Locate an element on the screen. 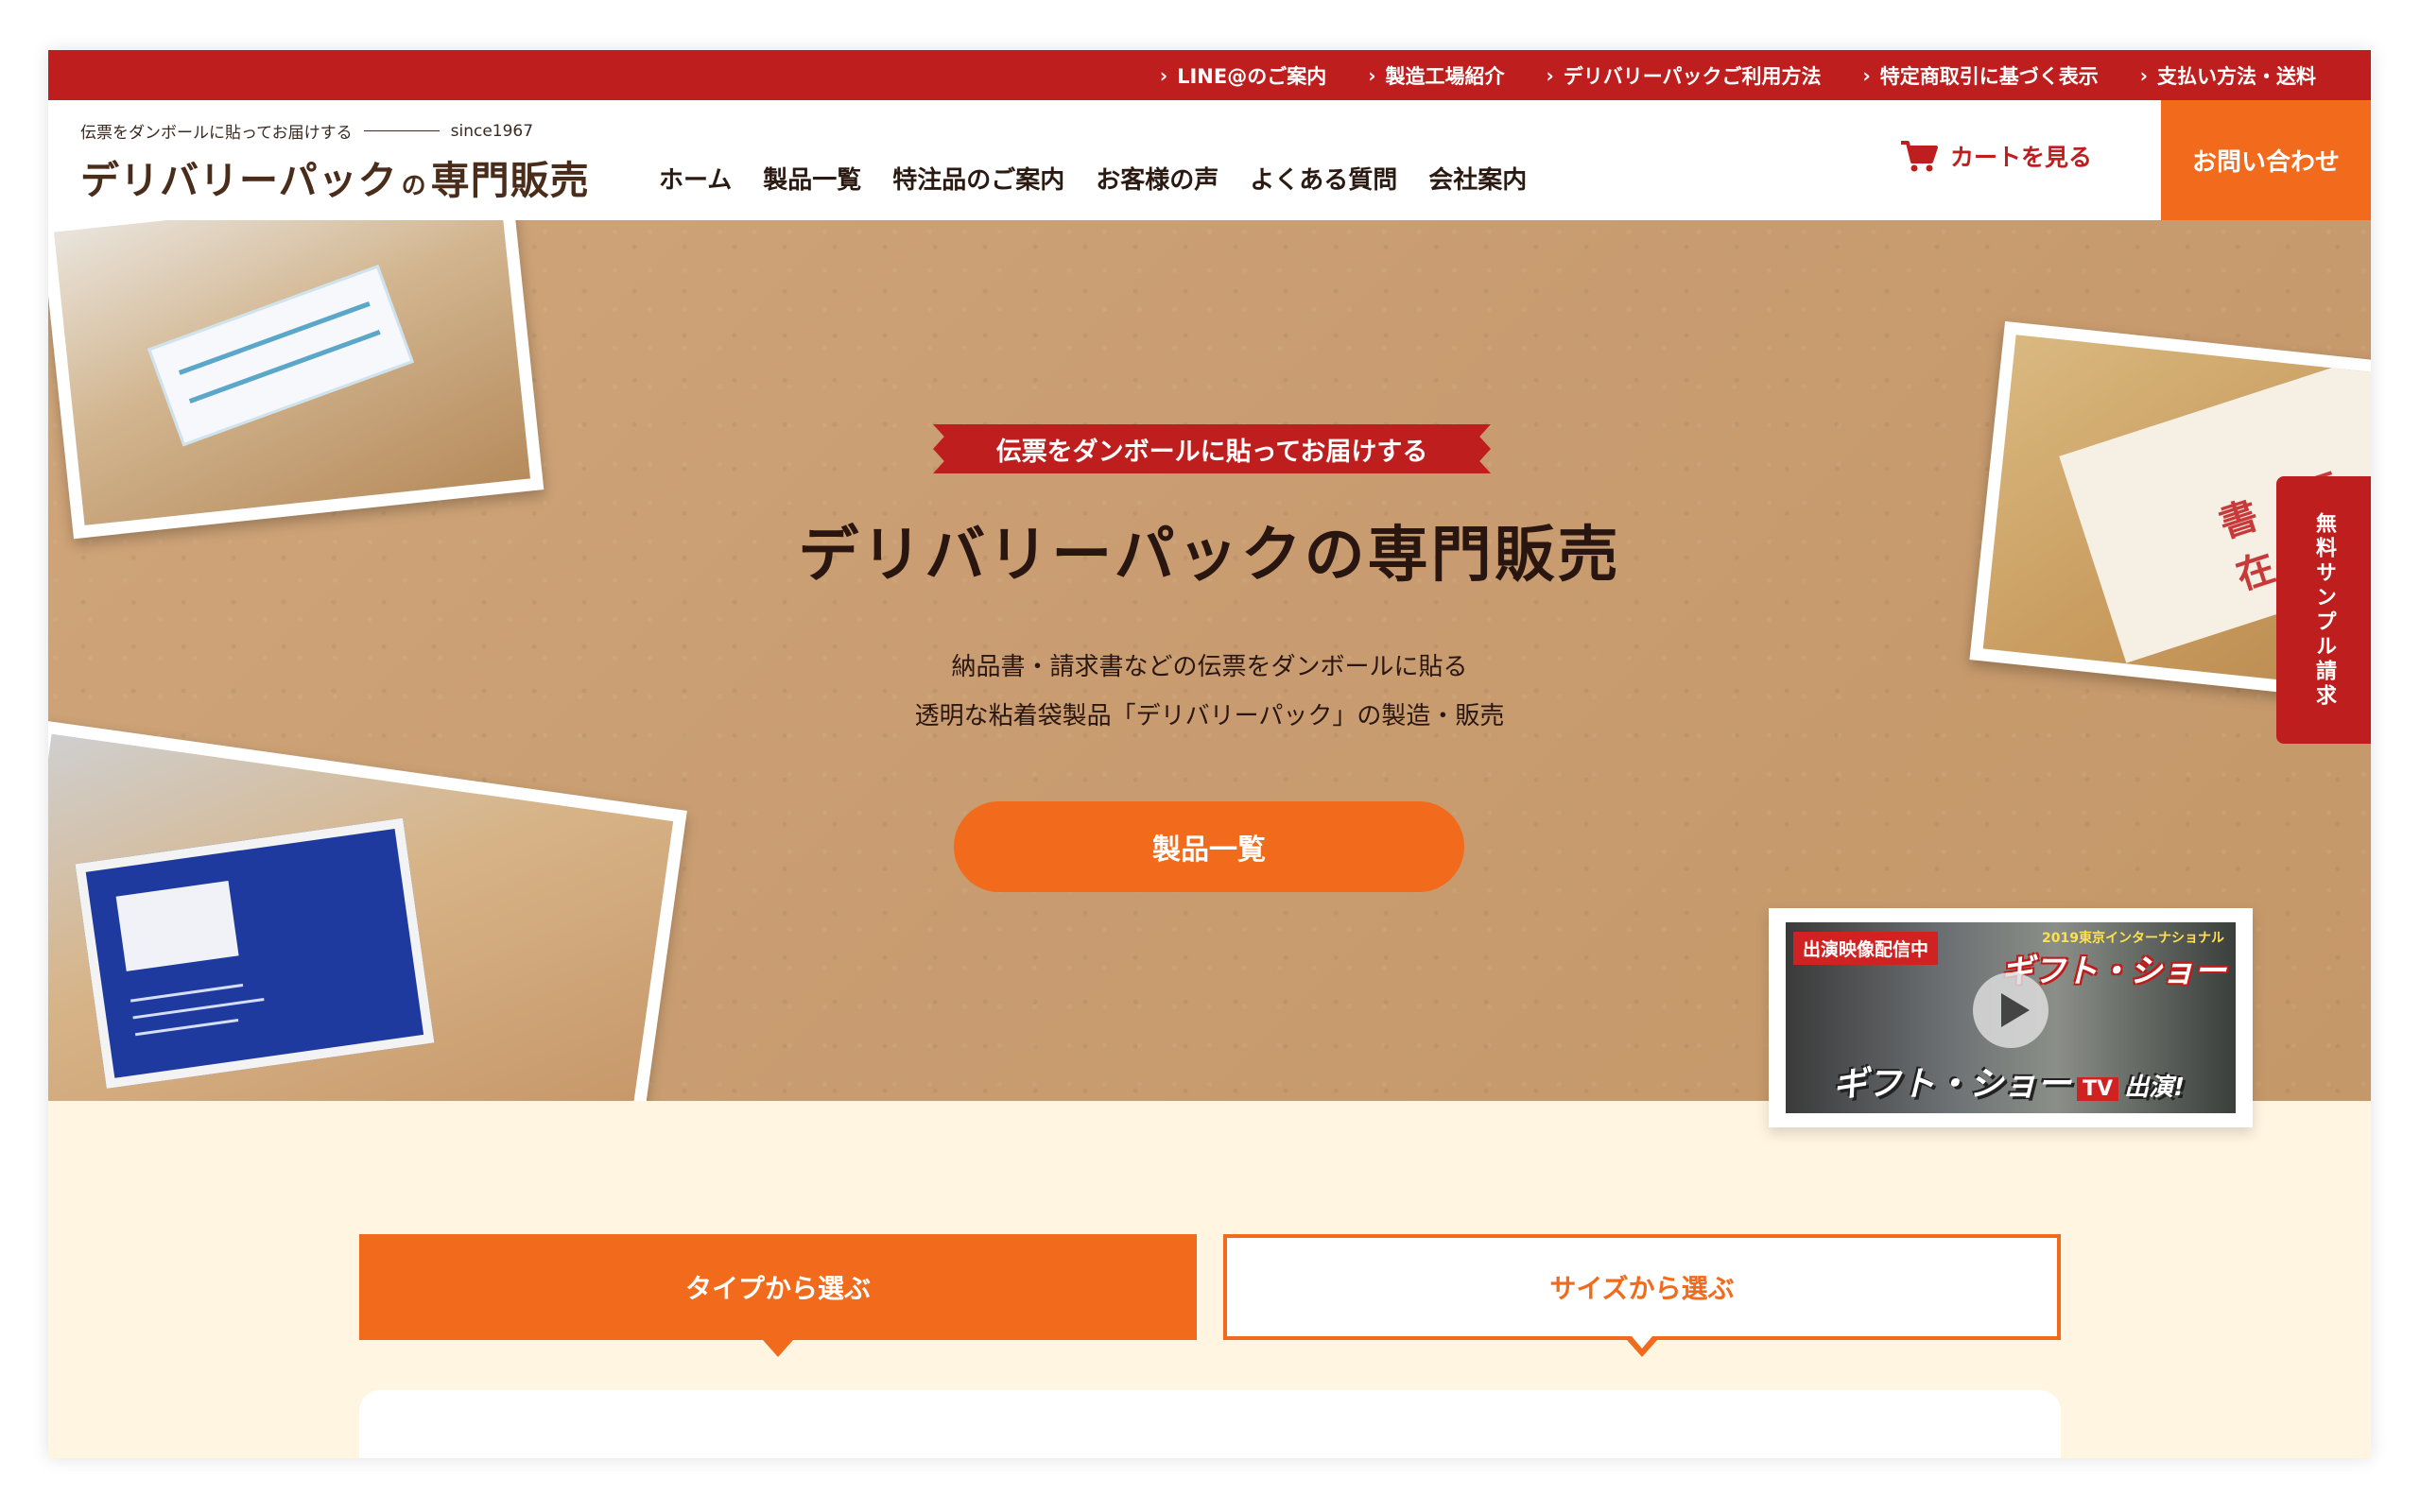 This screenshot has height=1512, width=2420. product-filter-tabs: タイプから選ぶ サイズから選ぶ is located at coordinates (1210, 1295).